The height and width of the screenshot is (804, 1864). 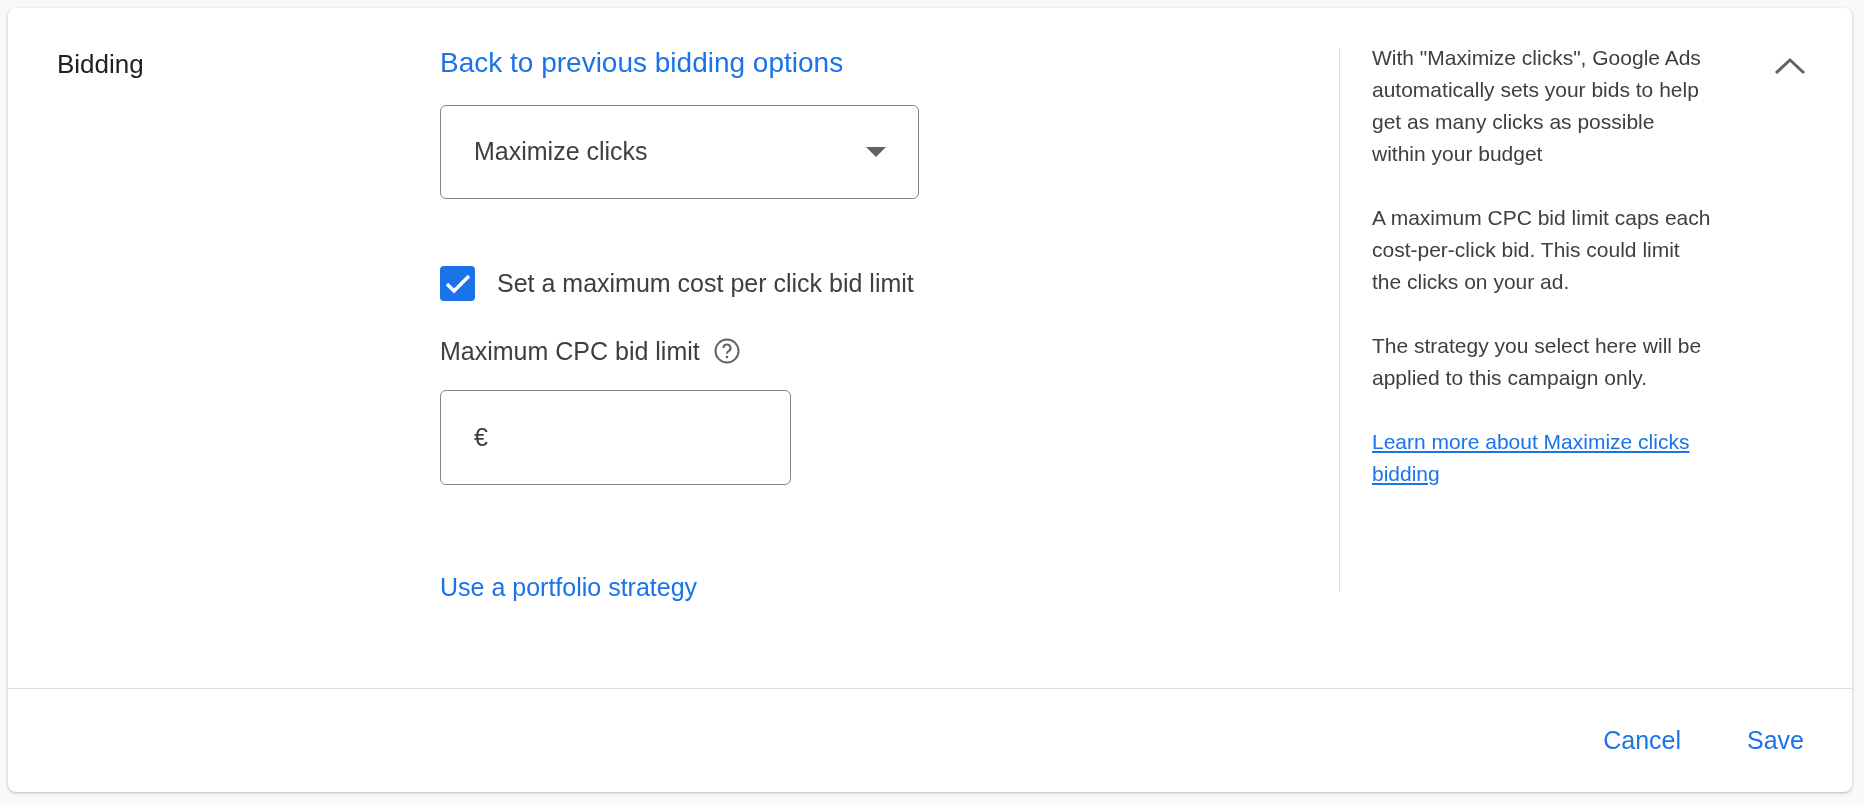 What do you see at coordinates (642, 63) in the screenshot?
I see `back-link: Back to previous bidding options` at bounding box center [642, 63].